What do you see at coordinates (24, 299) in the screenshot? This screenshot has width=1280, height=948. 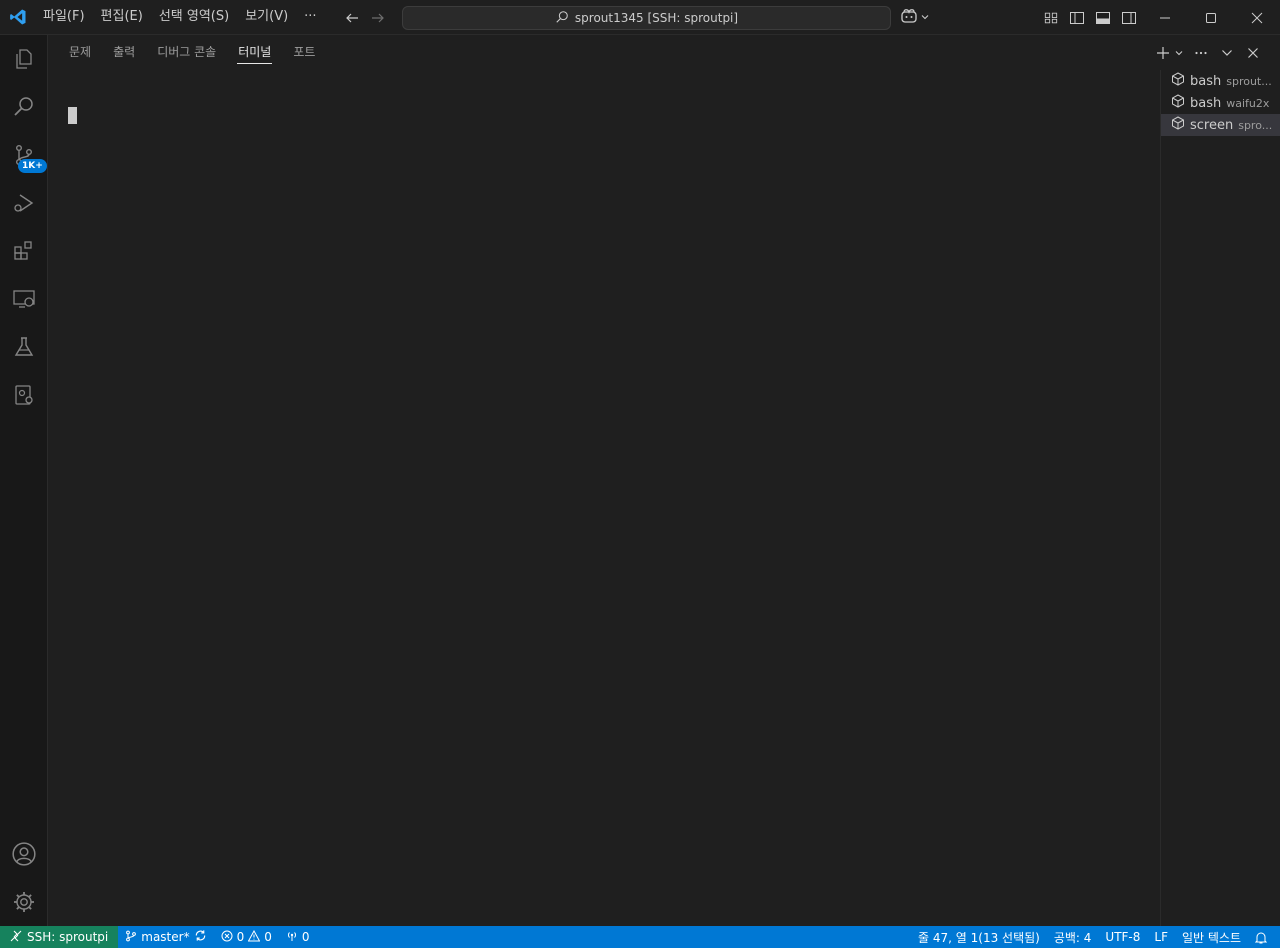 I see `remote-explorer-icon` at bounding box center [24, 299].